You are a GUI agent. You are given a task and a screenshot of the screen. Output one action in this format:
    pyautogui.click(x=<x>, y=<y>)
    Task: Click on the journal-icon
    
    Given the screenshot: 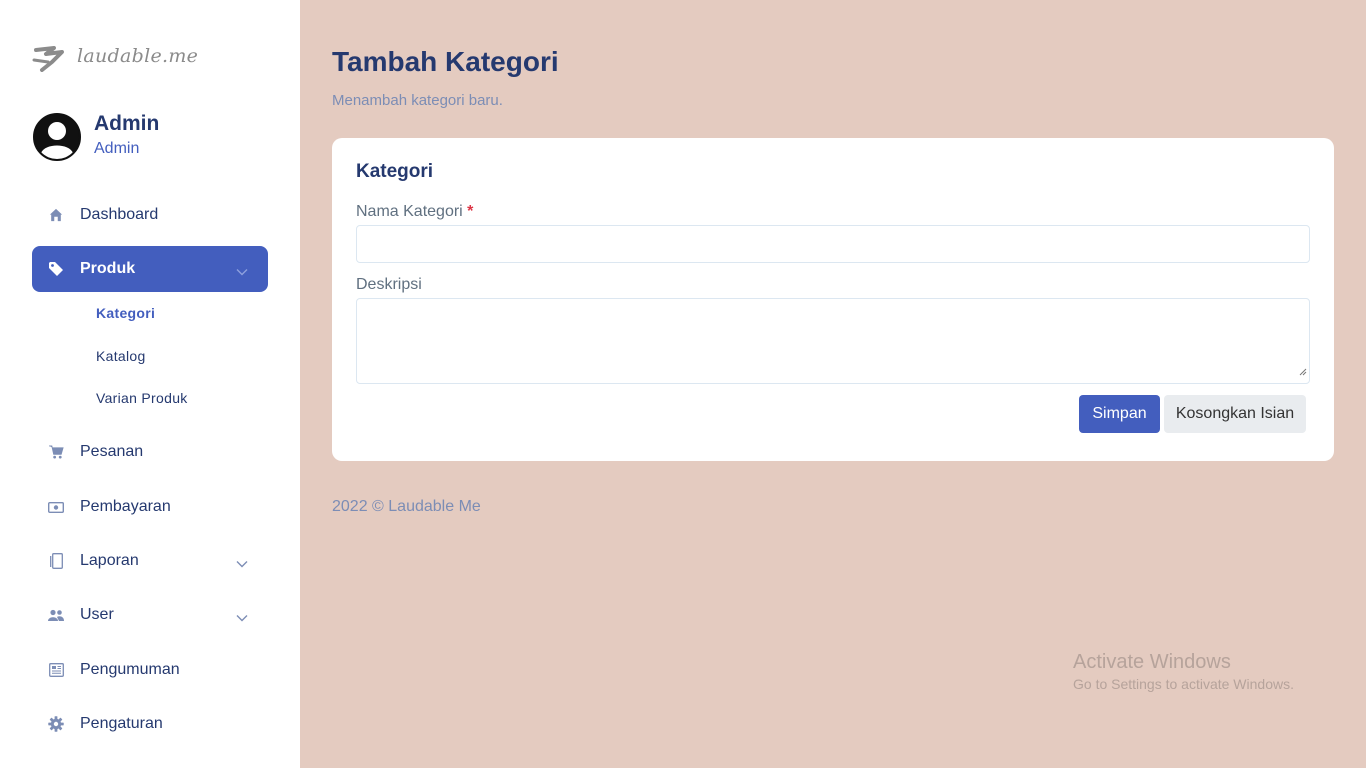 What is the action you would take?
    pyautogui.click(x=56, y=561)
    